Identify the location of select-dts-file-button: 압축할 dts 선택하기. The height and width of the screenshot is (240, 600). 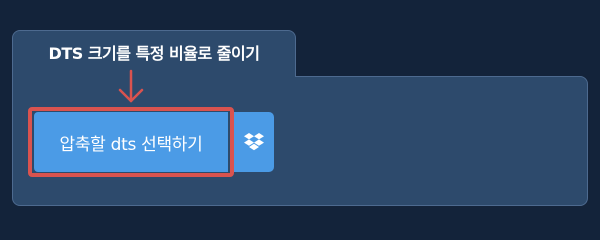
(131, 142).